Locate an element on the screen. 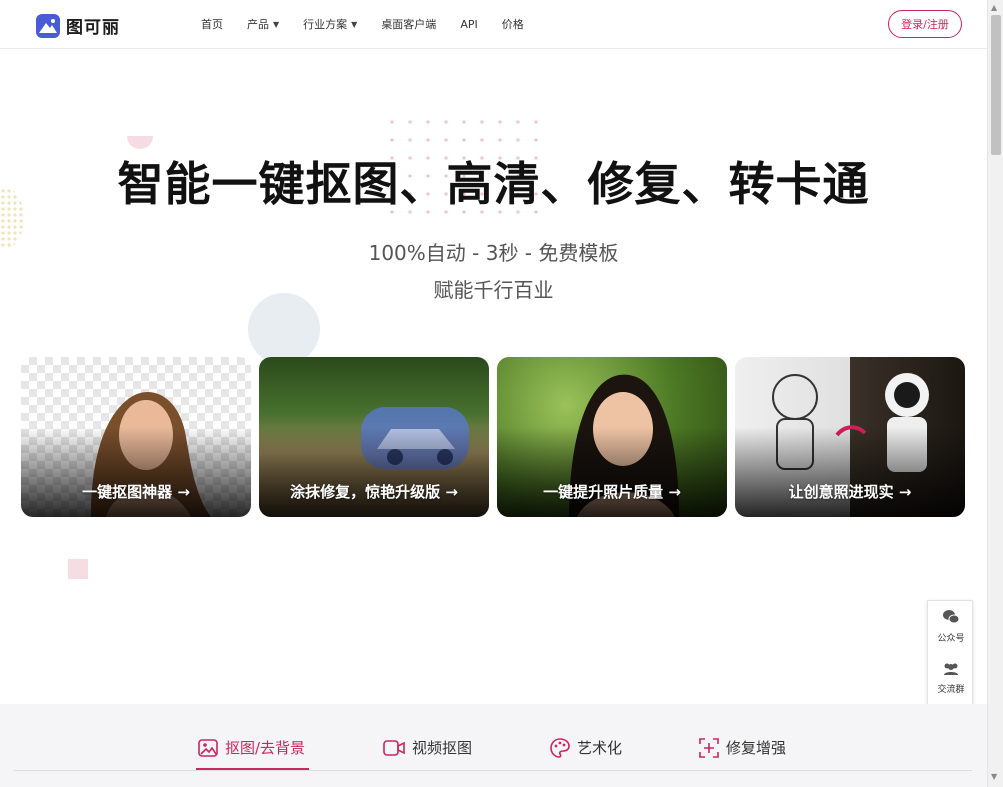 The height and width of the screenshot is (787, 1003). login-register-button: 登录/注册 is located at coordinates (925, 24).